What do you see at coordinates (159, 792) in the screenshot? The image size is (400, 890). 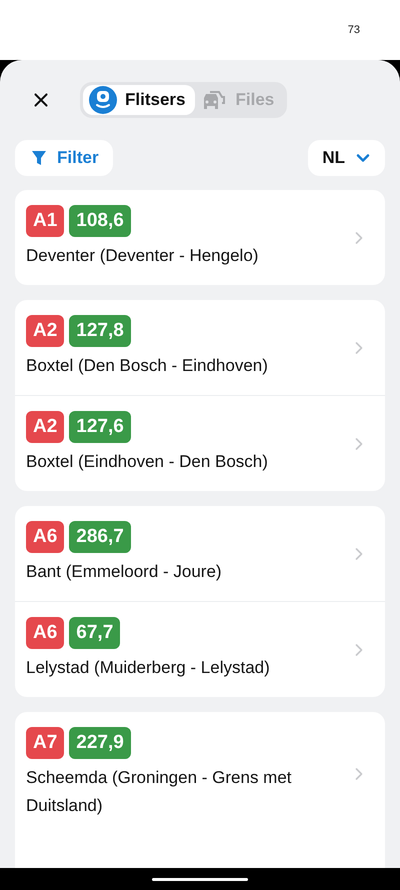 I see `location-text: Scheemda (Groningen - Grens met Duitsland)` at bounding box center [159, 792].